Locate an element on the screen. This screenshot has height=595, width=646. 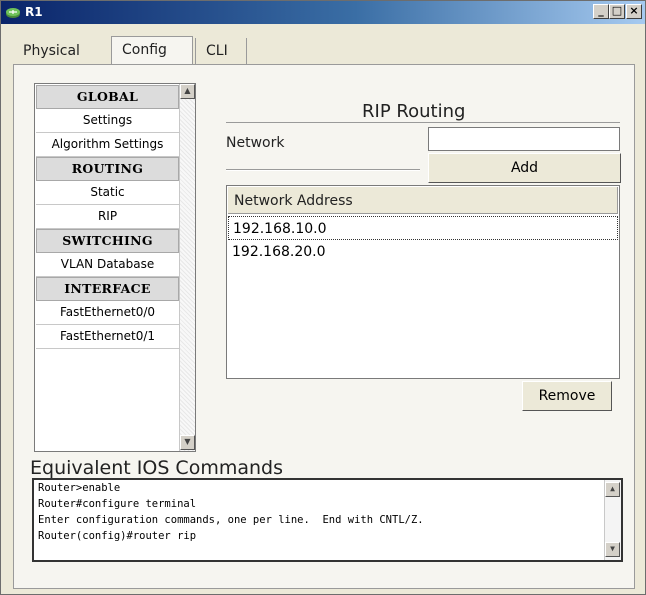
table-row: 192.168.10.0 is located at coordinates (423, 228).